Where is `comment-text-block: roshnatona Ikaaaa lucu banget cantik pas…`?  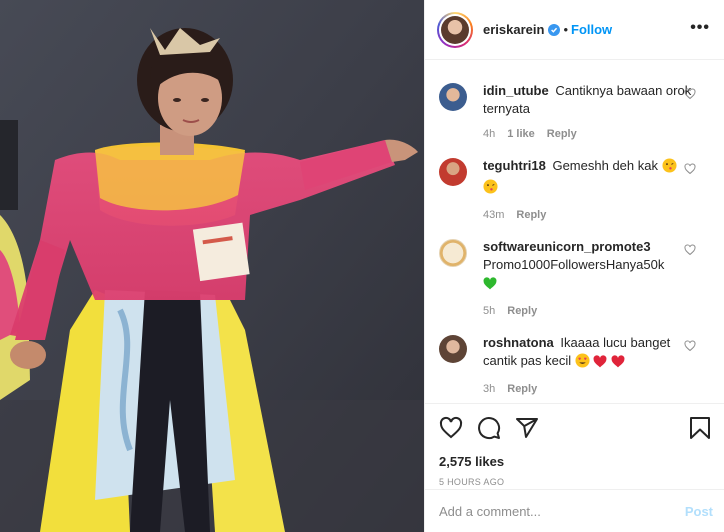 comment-text-block: roshnatona Ikaaaa lucu banget cantik pas… is located at coordinates (588, 353).